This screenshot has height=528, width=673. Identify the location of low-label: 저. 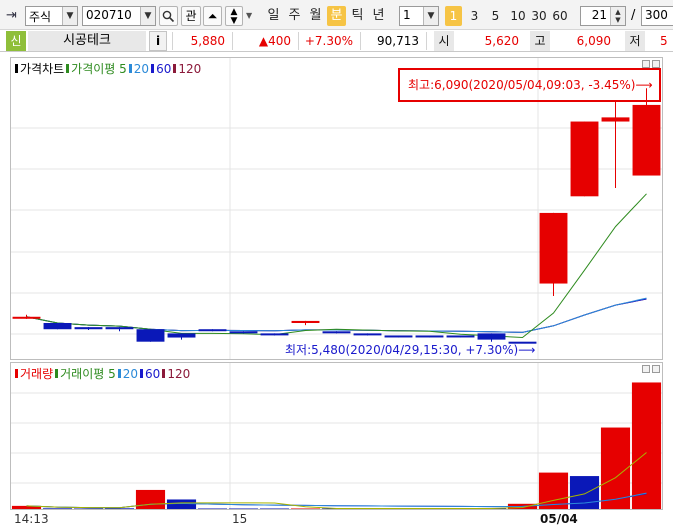
(635, 41).